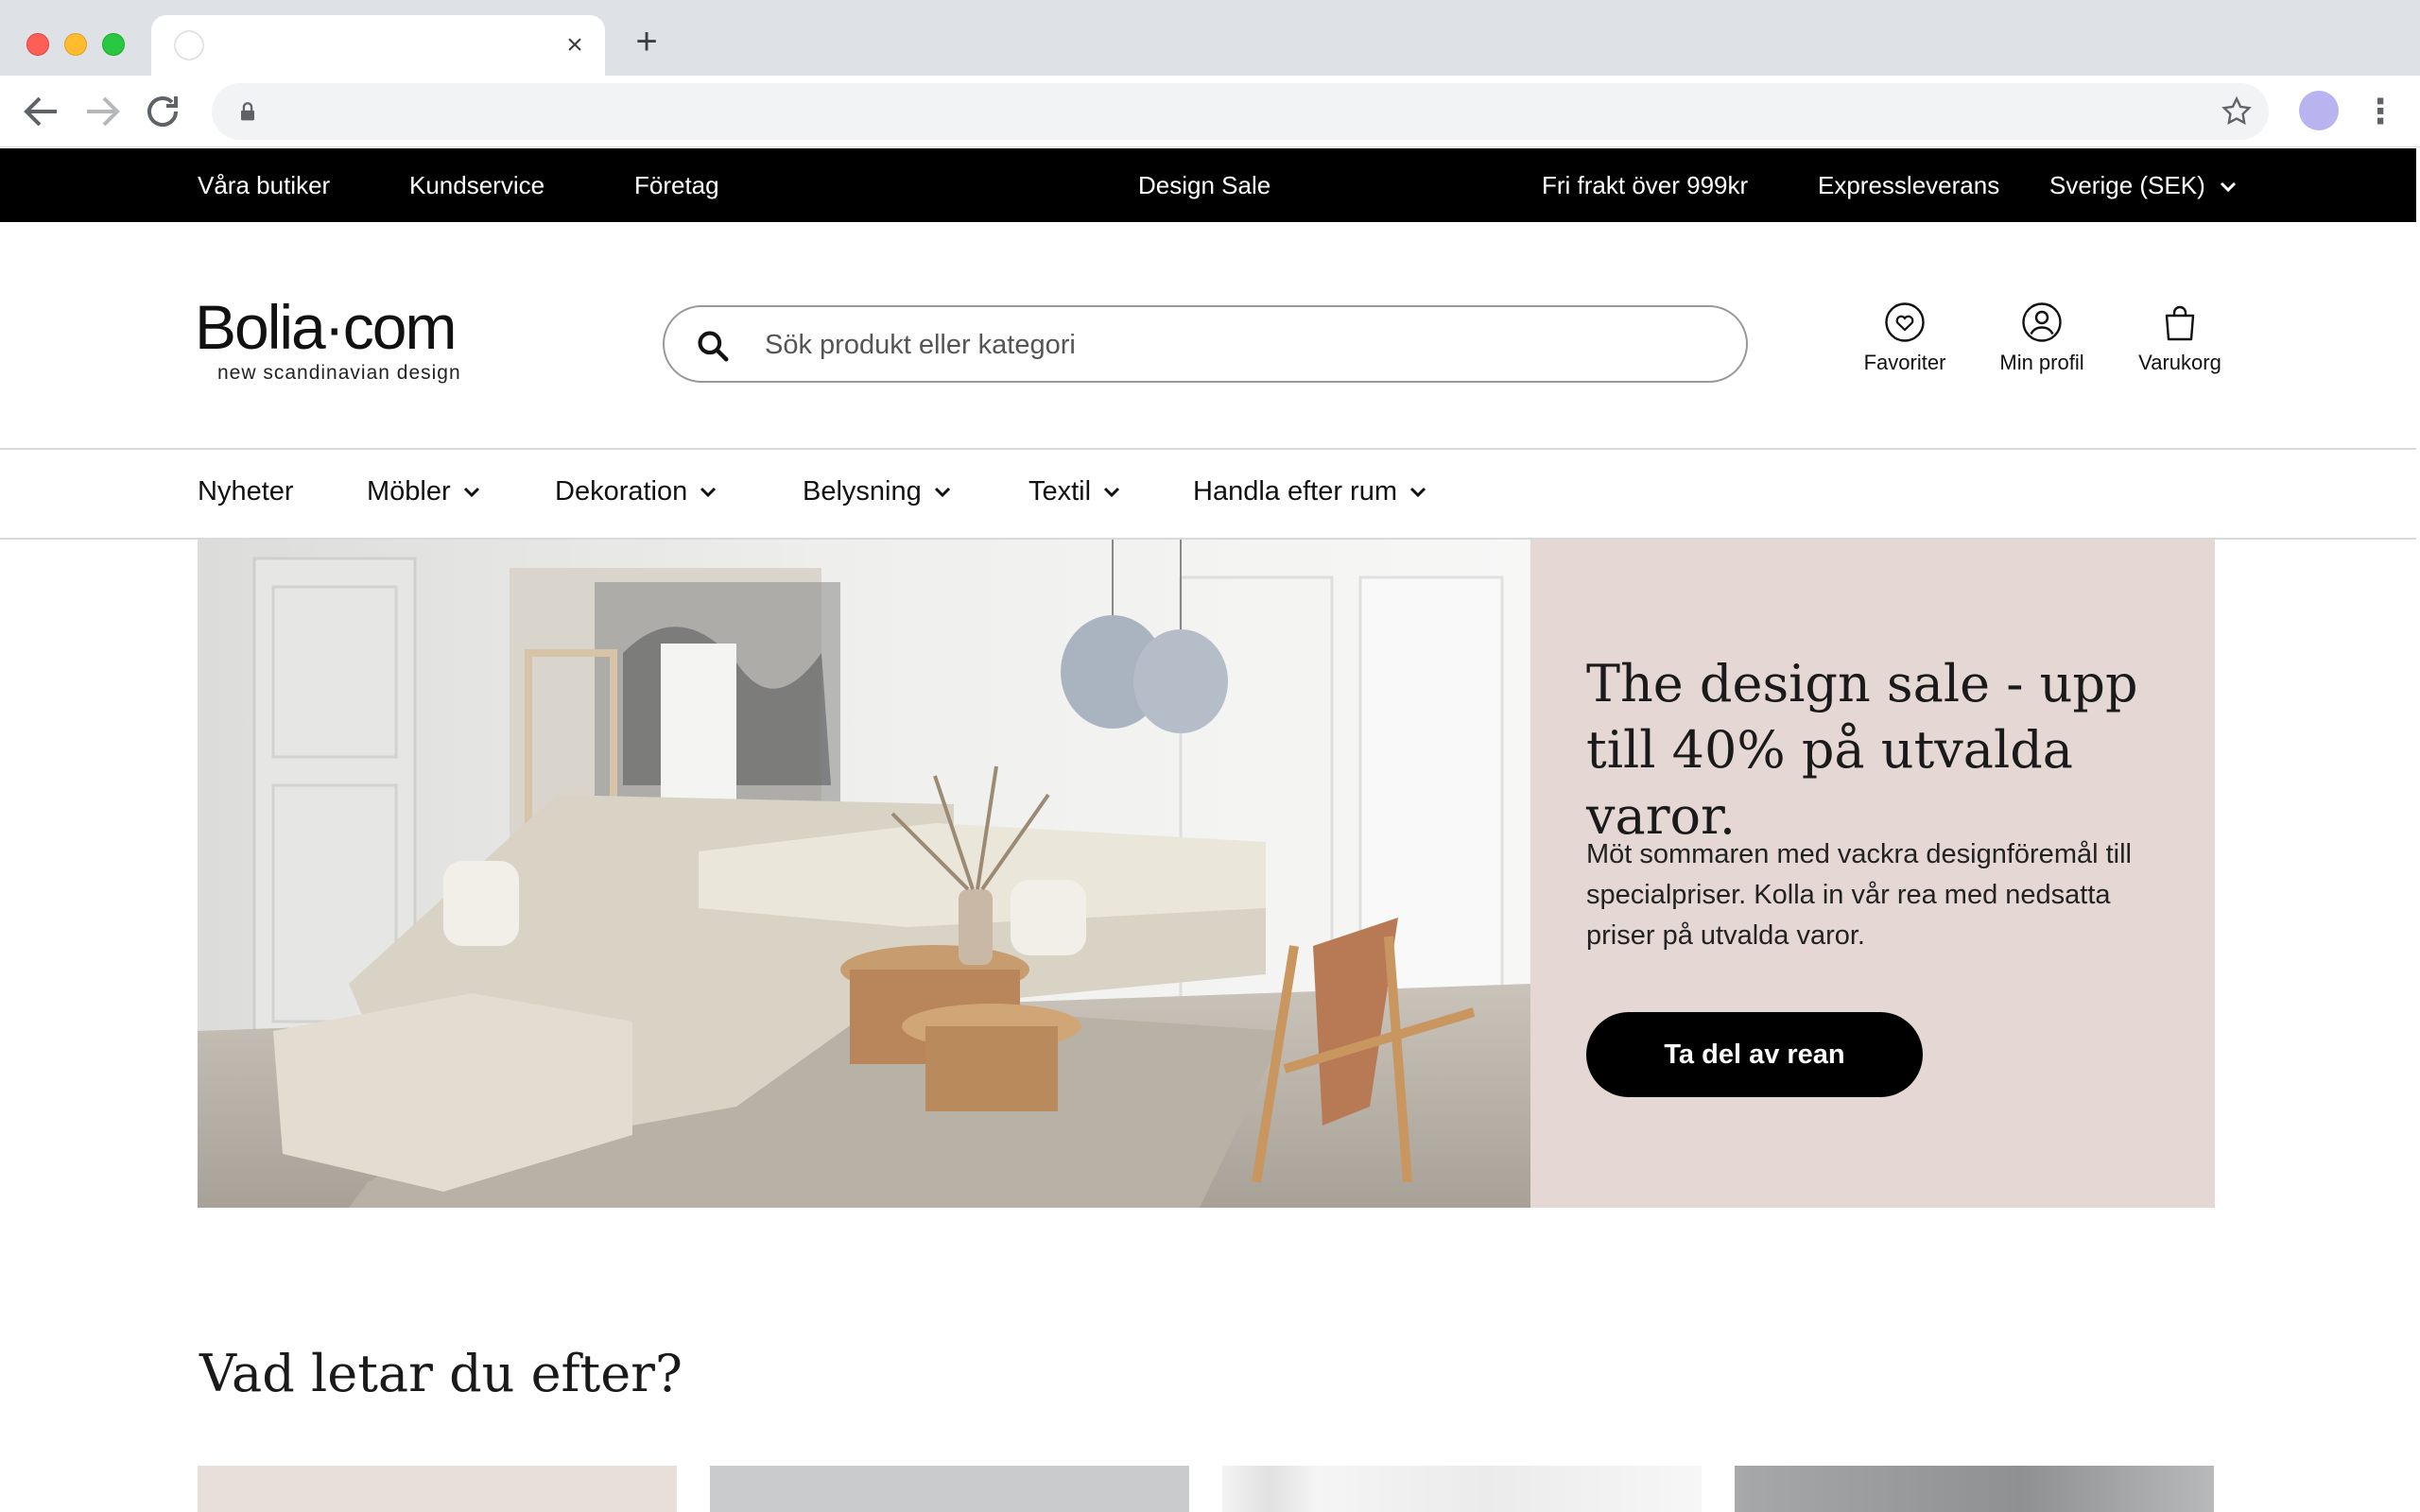 The height and width of the screenshot is (1512, 2420). What do you see at coordinates (1754, 1054) in the screenshot?
I see `sale-cta-button: Ta del av rean` at bounding box center [1754, 1054].